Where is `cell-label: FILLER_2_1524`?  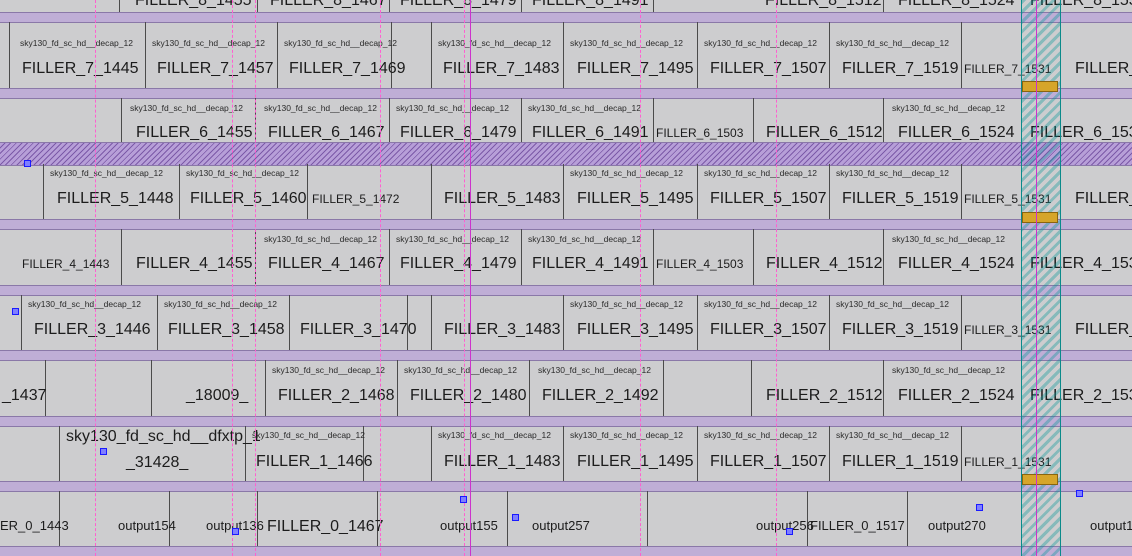
cell-label: FILLER_2_1524 is located at coordinates (956, 395).